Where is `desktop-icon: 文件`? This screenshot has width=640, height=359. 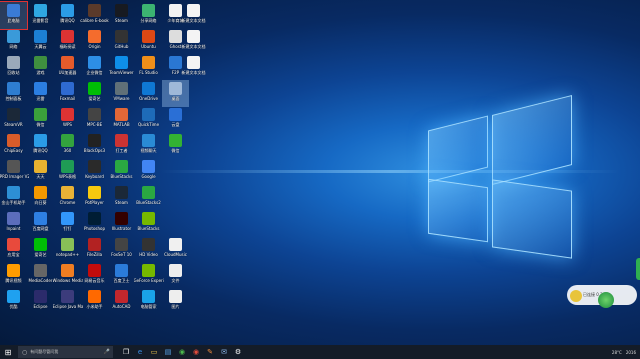 desktop-icon: 文件 is located at coordinates (175, 275).